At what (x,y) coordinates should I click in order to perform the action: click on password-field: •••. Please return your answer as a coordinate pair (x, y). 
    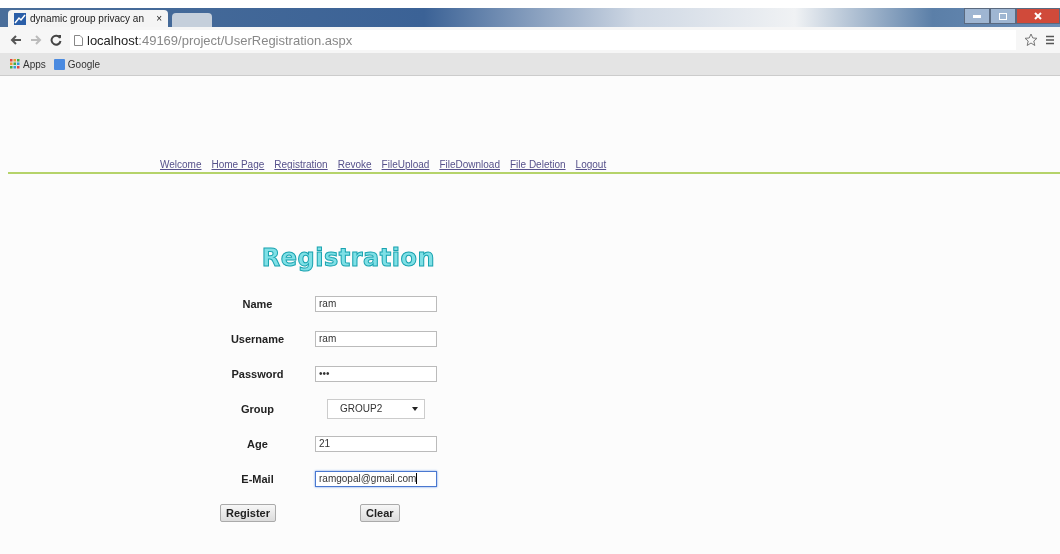
    Looking at the image, I should click on (376, 373).